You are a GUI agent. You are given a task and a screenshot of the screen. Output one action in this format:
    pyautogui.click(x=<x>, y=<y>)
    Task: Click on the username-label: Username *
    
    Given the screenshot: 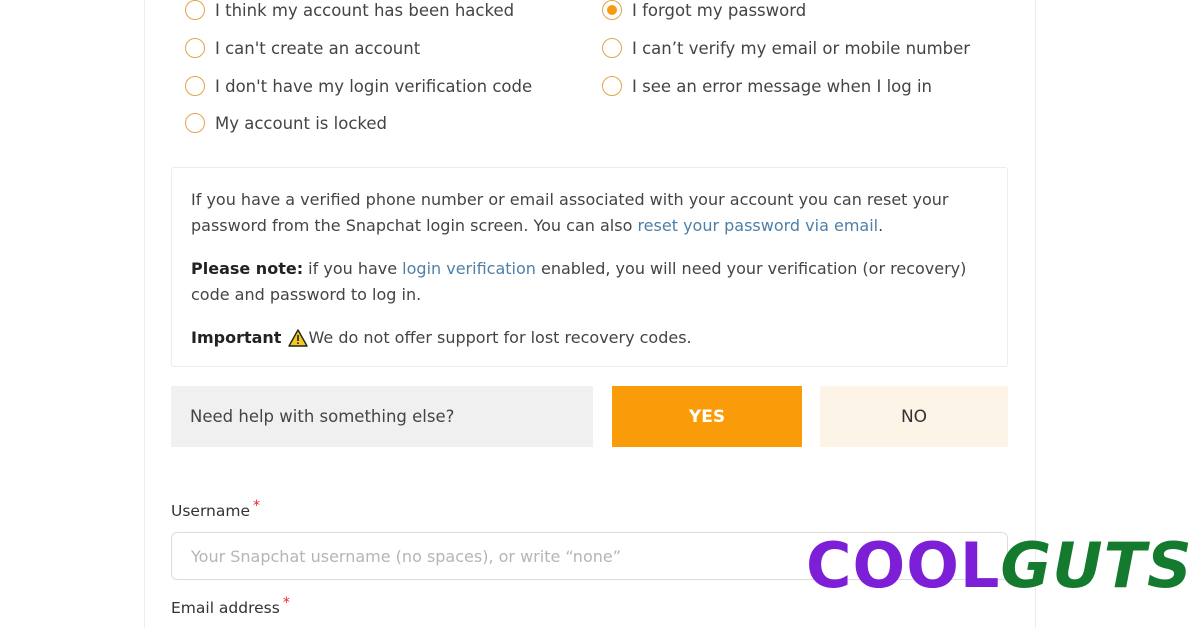 What is the action you would take?
    pyautogui.click(x=215, y=509)
    